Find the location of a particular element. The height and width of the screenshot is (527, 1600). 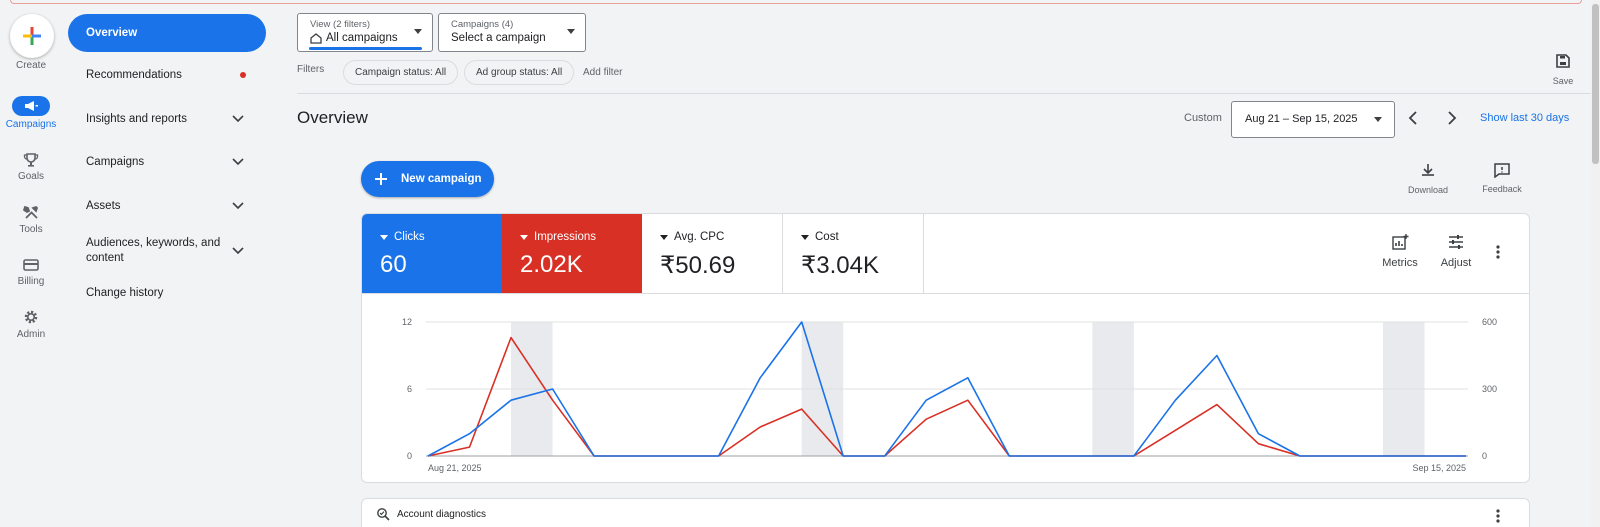

new-campaign-label: New campaign is located at coordinates (441, 179).